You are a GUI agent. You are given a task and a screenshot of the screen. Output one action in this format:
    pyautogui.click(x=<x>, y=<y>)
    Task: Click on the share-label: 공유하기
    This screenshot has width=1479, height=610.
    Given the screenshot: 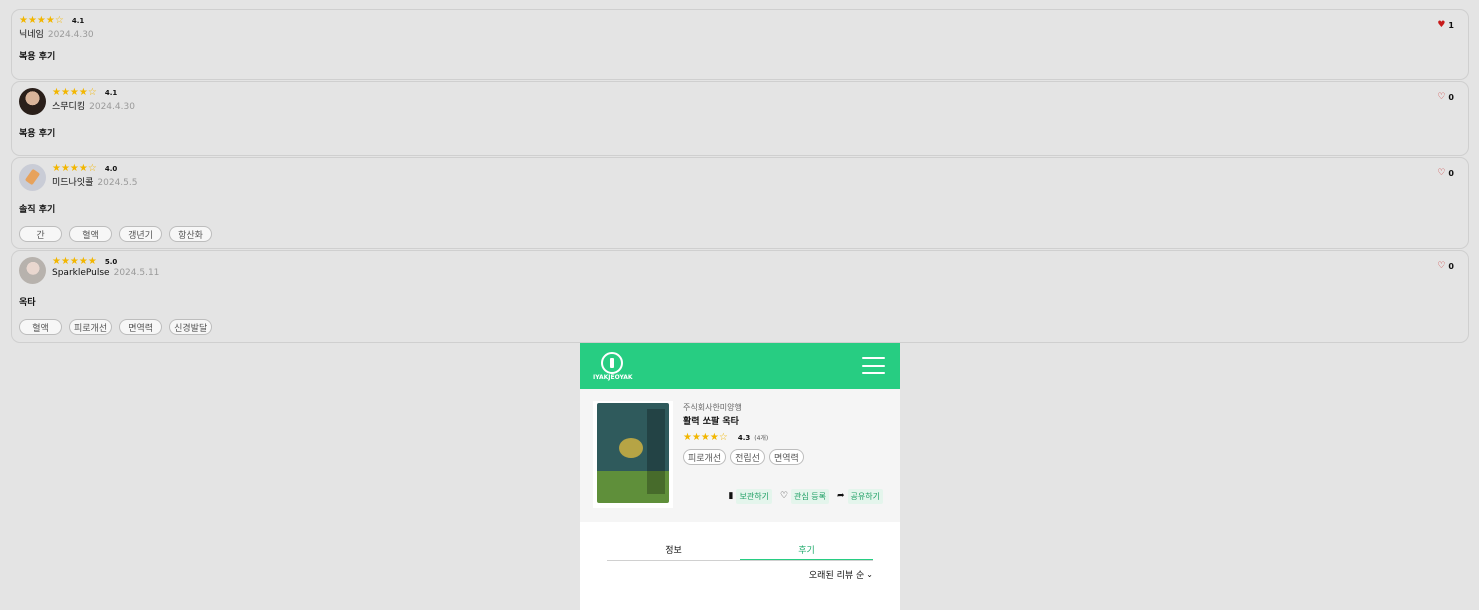 What is the action you would take?
    pyautogui.click(x=865, y=496)
    